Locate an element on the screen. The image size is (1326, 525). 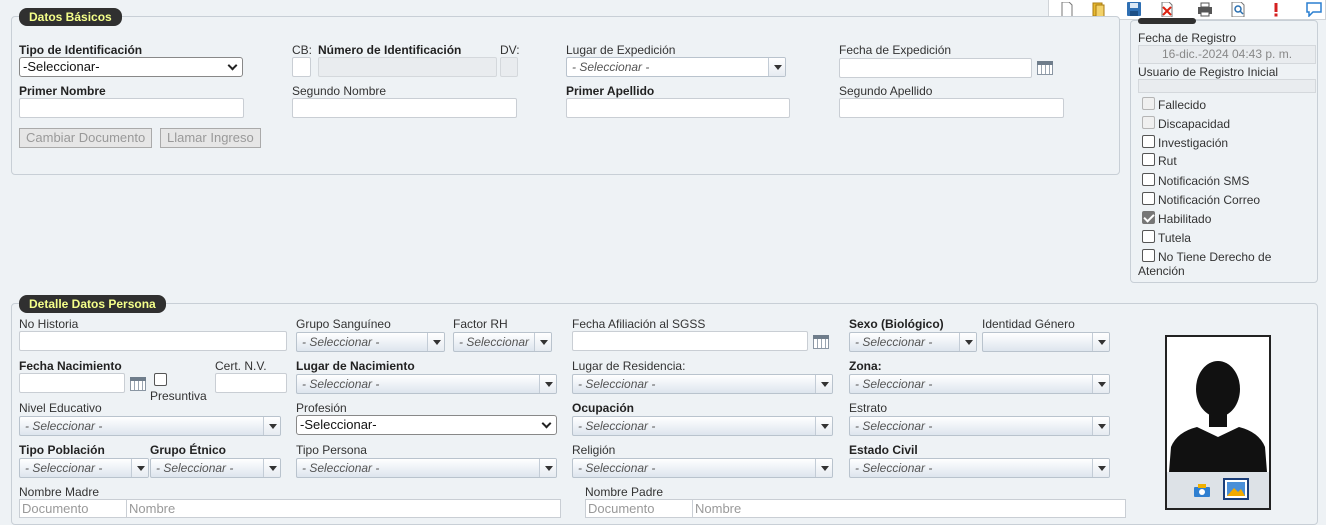
rut-checkbox is located at coordinates (1148, 159).